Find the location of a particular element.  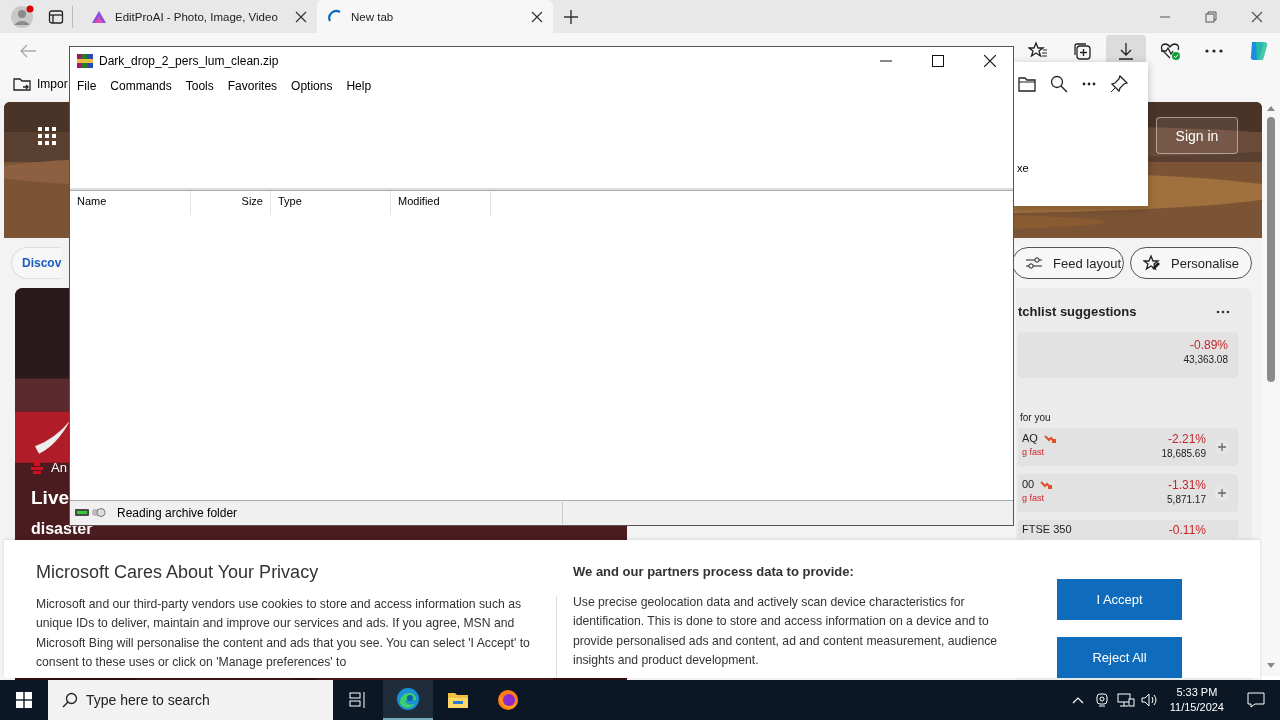

menu-item: Favorites is located at coordinates (256, 86).